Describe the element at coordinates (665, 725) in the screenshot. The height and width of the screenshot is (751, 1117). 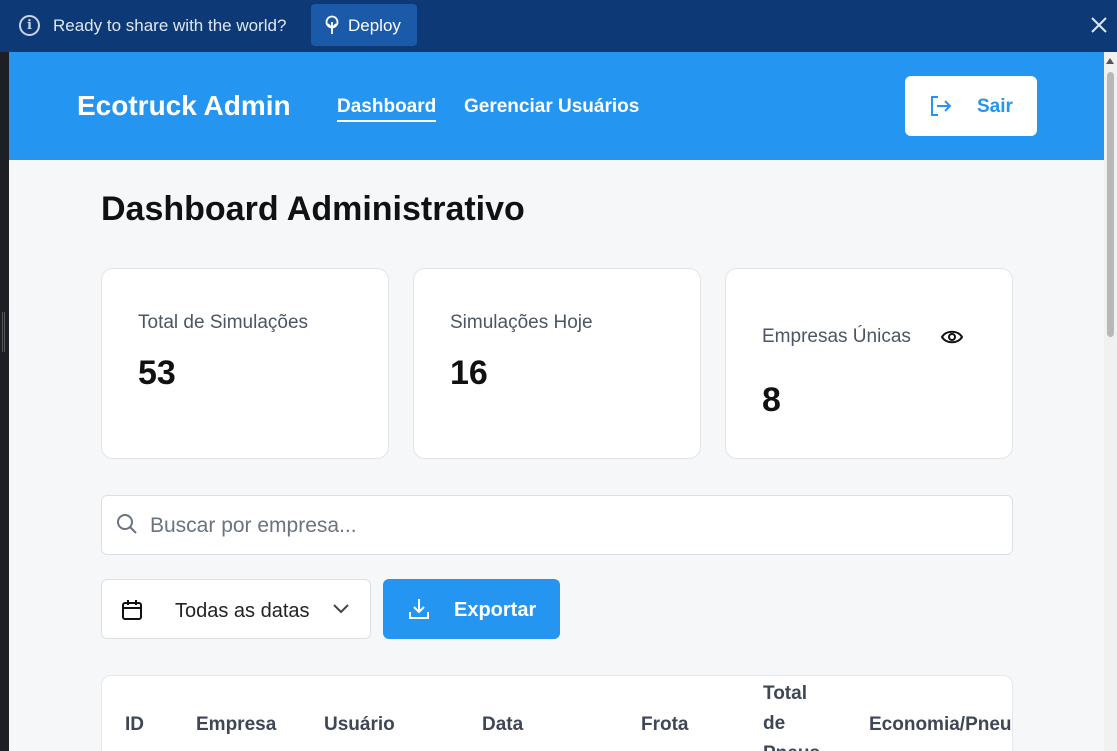
I see `column-header-fleet: Frota` at that location.